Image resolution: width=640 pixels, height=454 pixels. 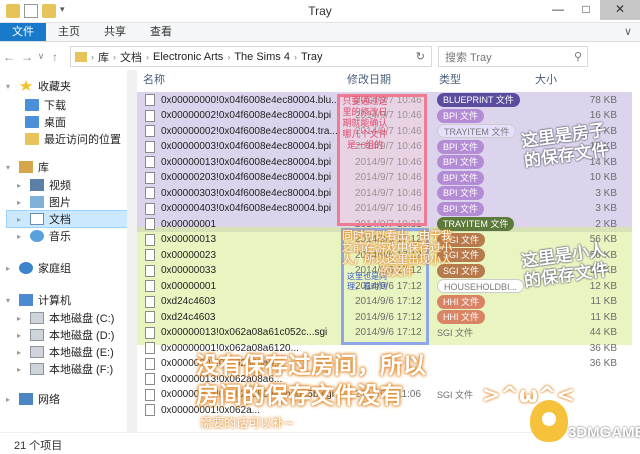 I want to click on sidebar-item-label: 视频, so click(x=60, y=186).